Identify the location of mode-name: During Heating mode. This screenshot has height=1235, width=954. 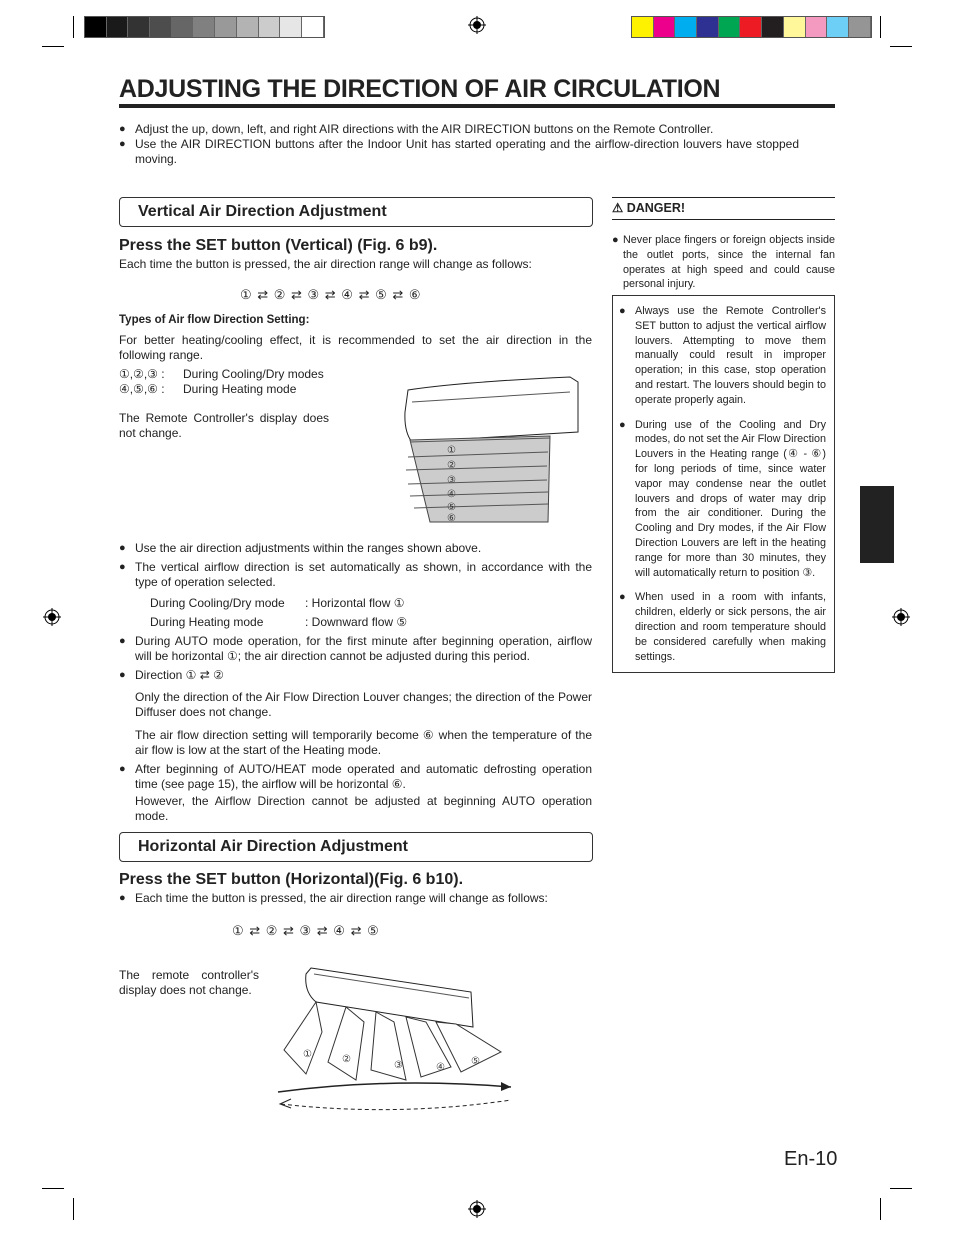
(240, 389).